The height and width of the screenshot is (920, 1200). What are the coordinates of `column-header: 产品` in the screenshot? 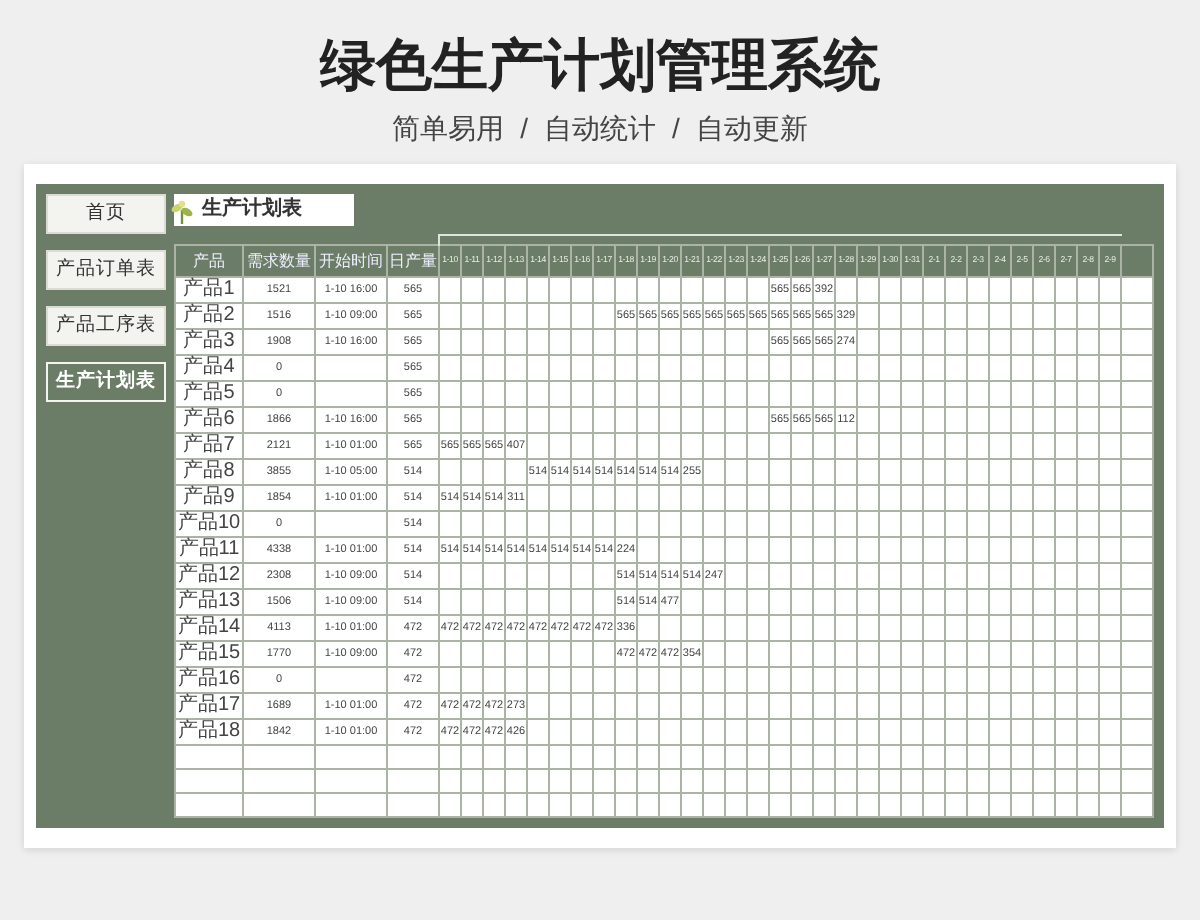 It's located at (209, 261).